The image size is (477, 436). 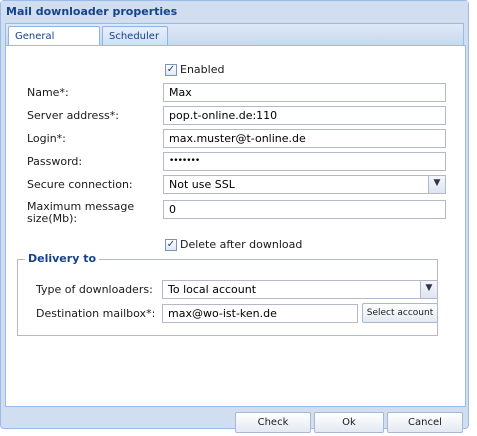 I want to click on destination-mailbox-field: max@wo-ist-ken.de, so click(x=260, y=313).